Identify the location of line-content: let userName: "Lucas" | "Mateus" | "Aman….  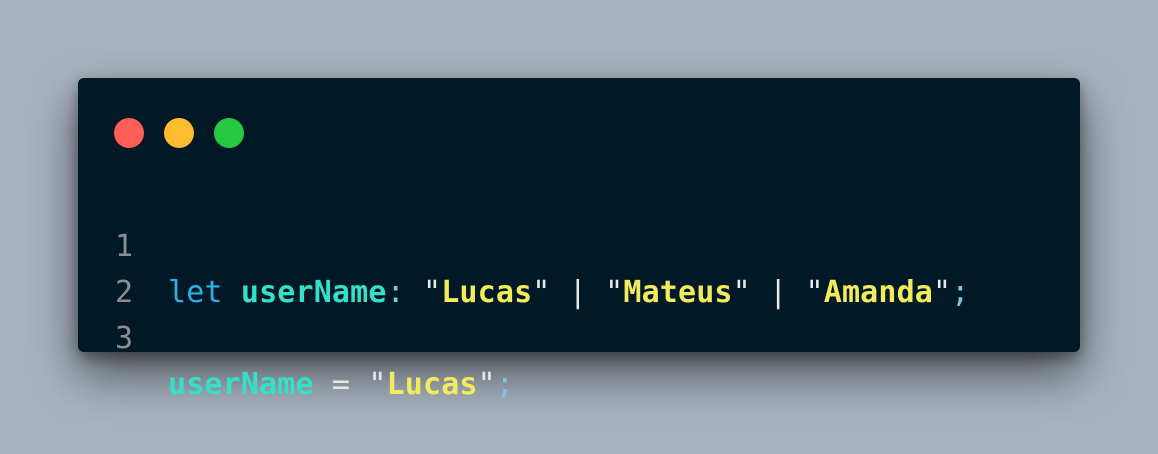
(568, 293).